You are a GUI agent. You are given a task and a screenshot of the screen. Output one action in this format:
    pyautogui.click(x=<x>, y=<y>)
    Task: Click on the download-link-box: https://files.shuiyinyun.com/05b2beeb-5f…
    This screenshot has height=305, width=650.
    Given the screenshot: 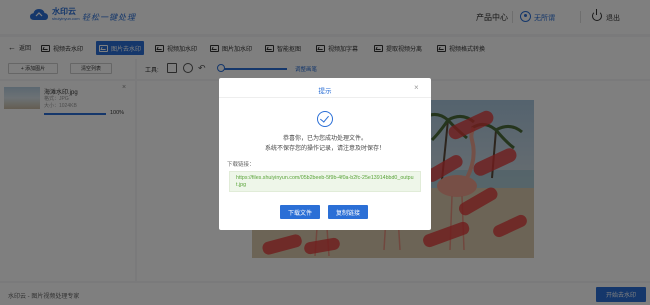 What is the action you would take?
    pyautogui.click(x=325, y=181)
    